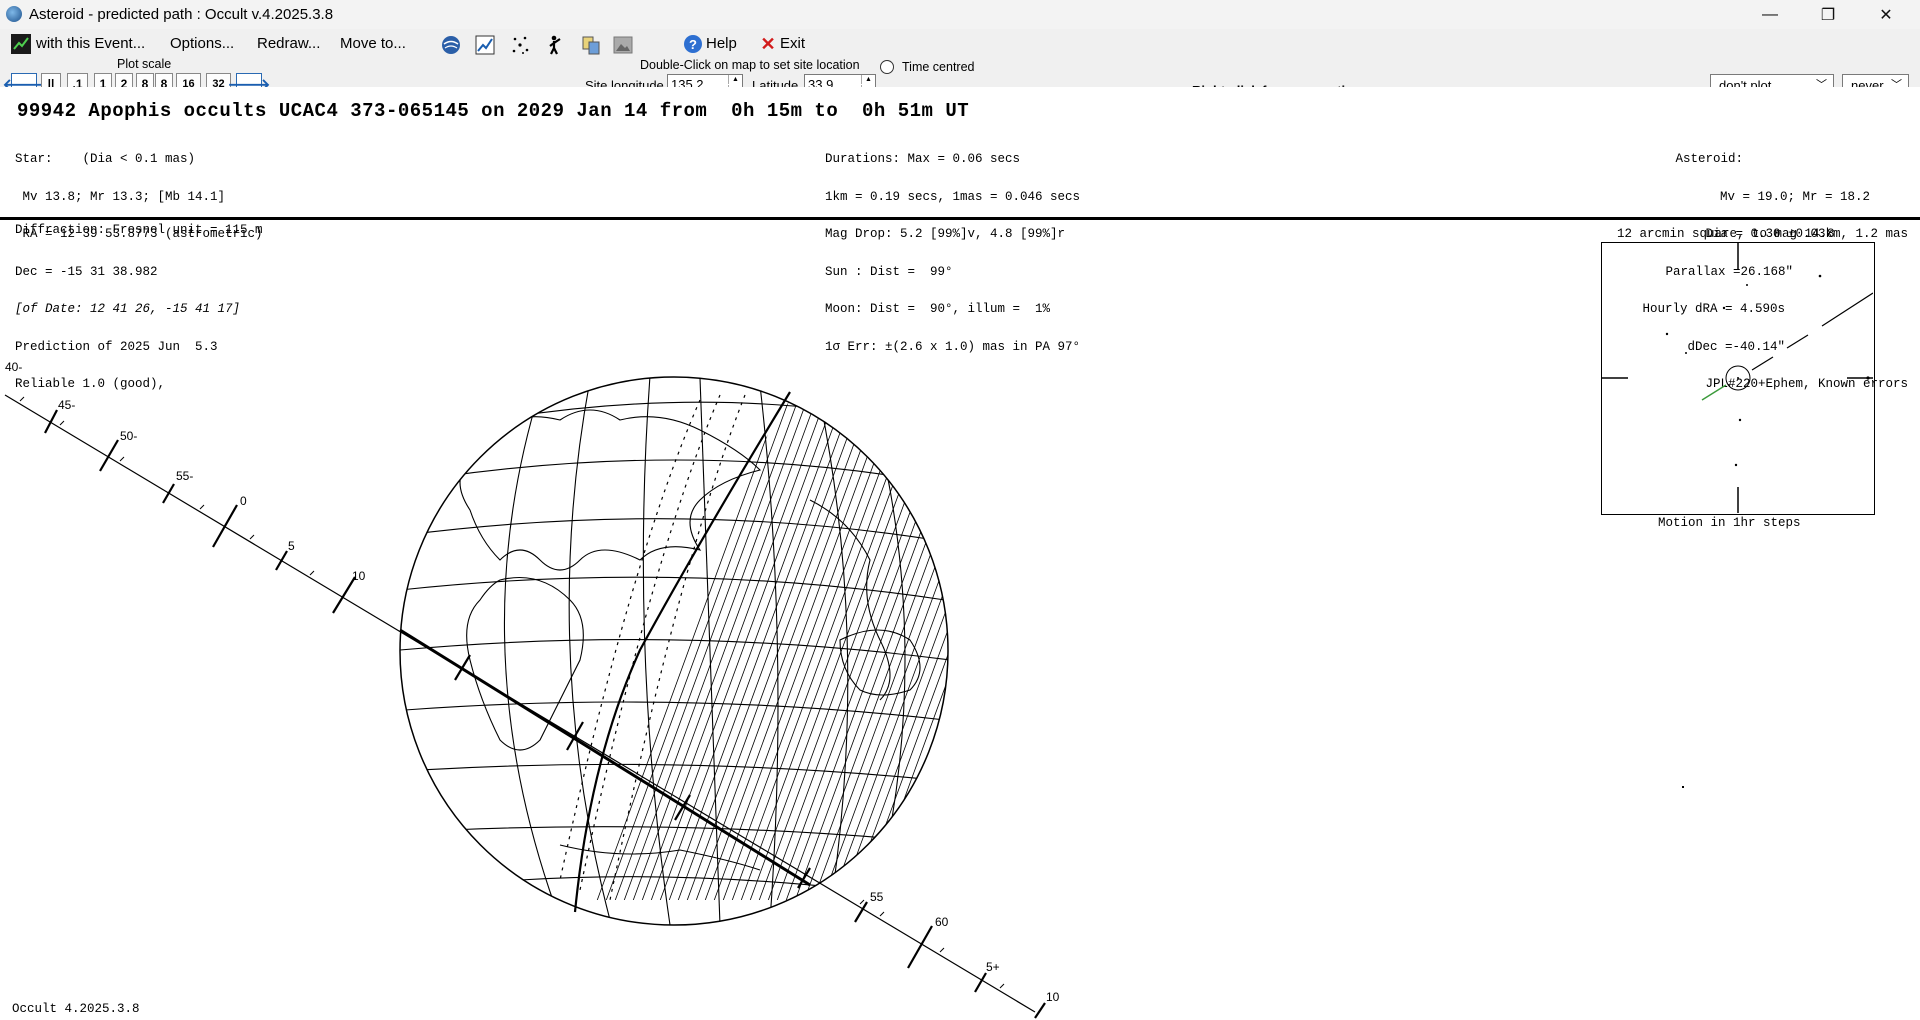 The width and height of the screenshot is (1920, 1020). What do you see at coordinates (184, 476) in the screenshot?
I see `path-label: 55-` at bounding box center [184, 476].